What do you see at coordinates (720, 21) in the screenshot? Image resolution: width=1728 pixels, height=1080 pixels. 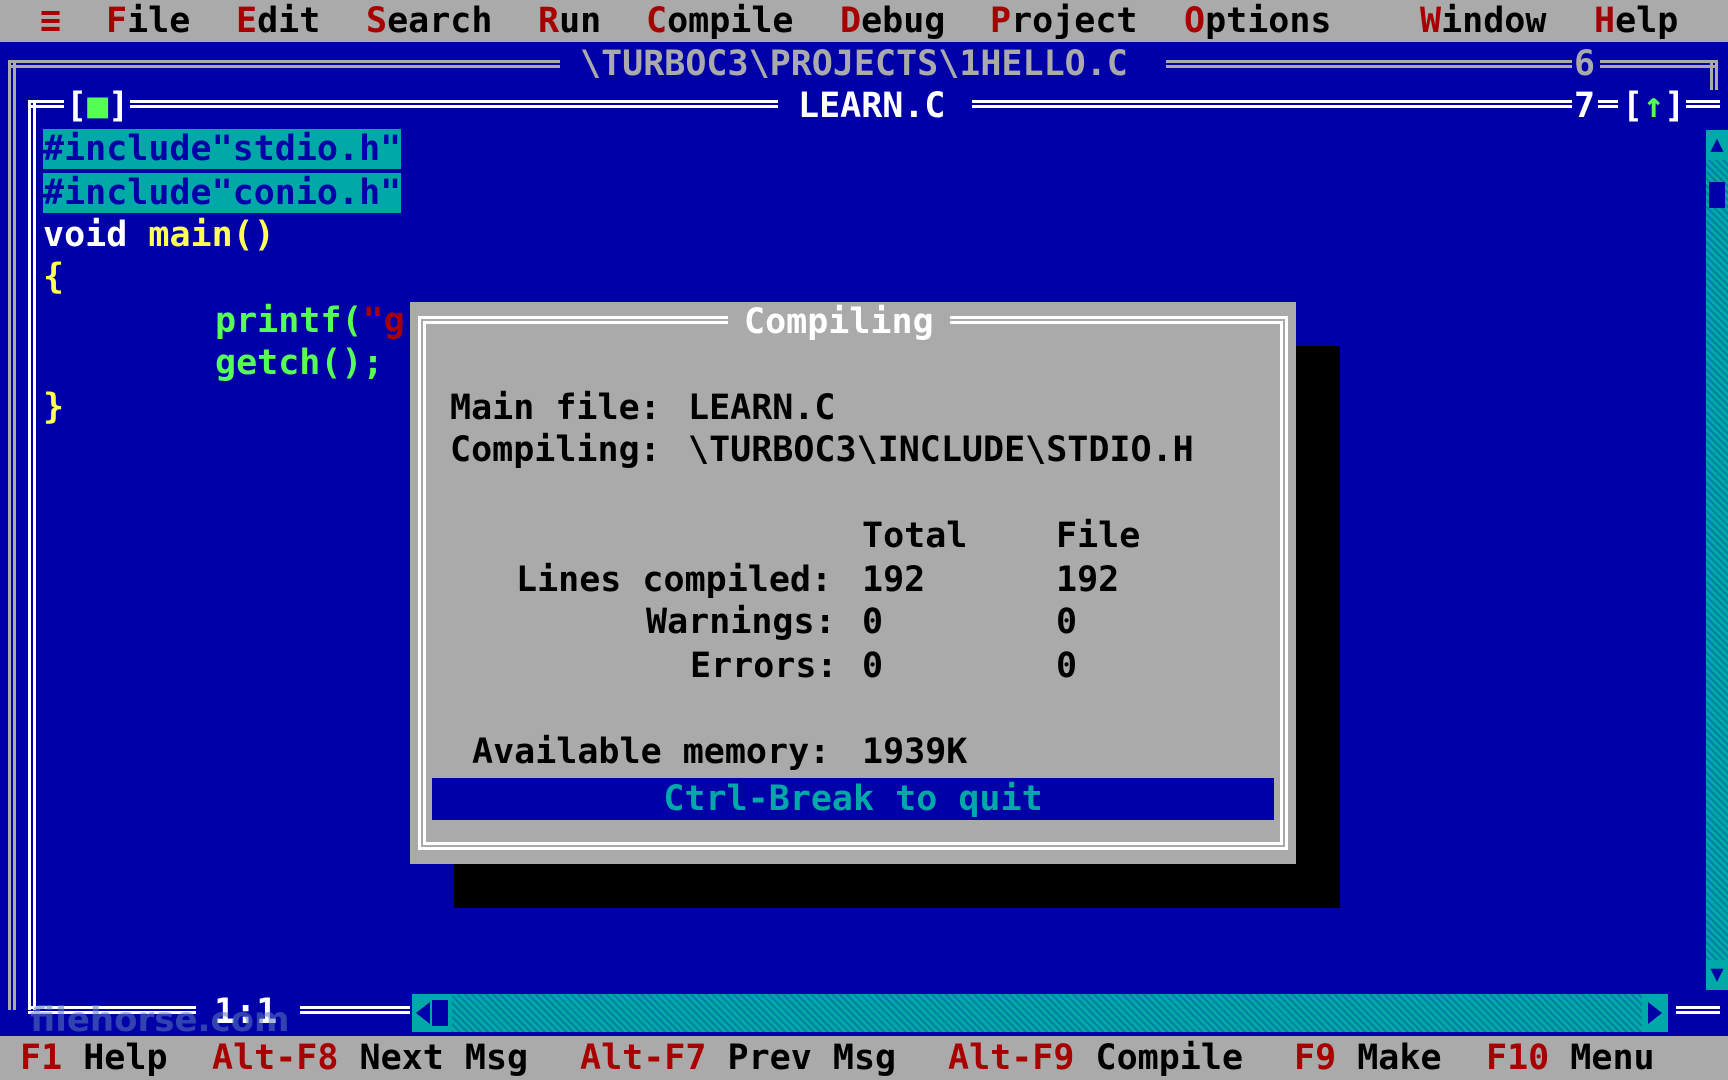 I see `menu-compile: Compile` at bounding box center [720, 21].